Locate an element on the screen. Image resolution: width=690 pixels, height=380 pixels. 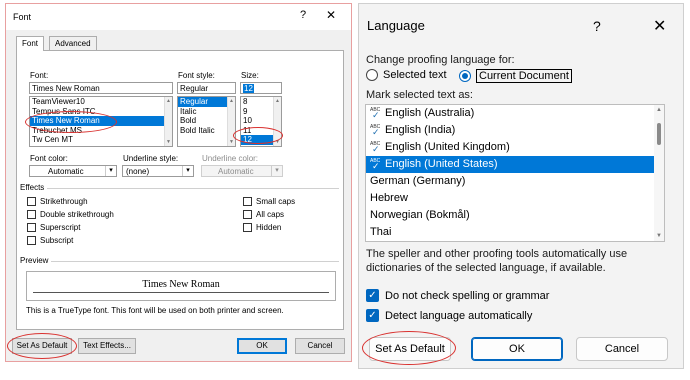
language-list-scrollbar: ▲ ▼ is located at coordinates (659, 173).